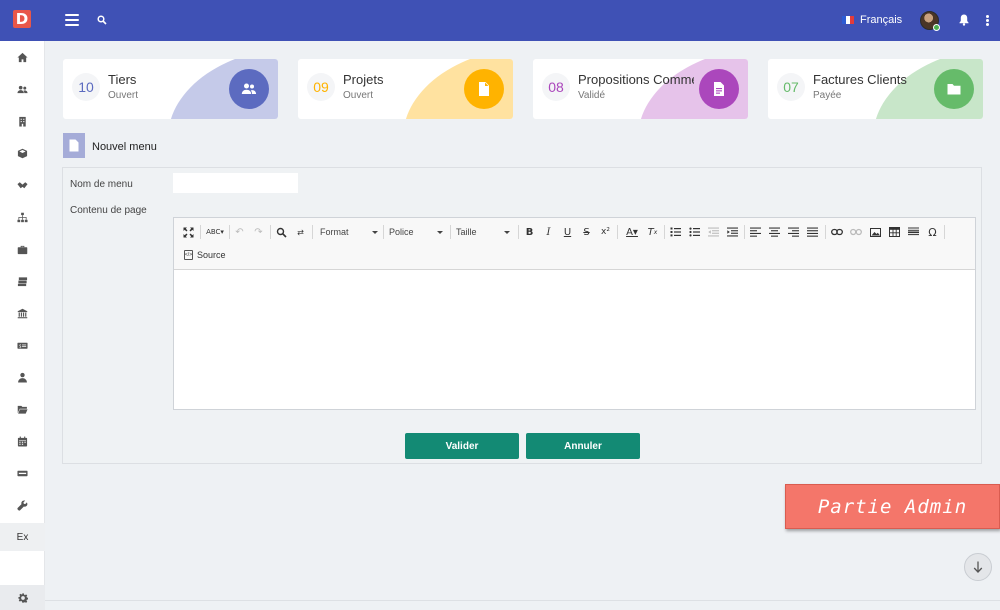  What do you see at coordinates (22, 313) in the screenshot?
I see `sidebar-item-bank` at bounding box center [22, 313].